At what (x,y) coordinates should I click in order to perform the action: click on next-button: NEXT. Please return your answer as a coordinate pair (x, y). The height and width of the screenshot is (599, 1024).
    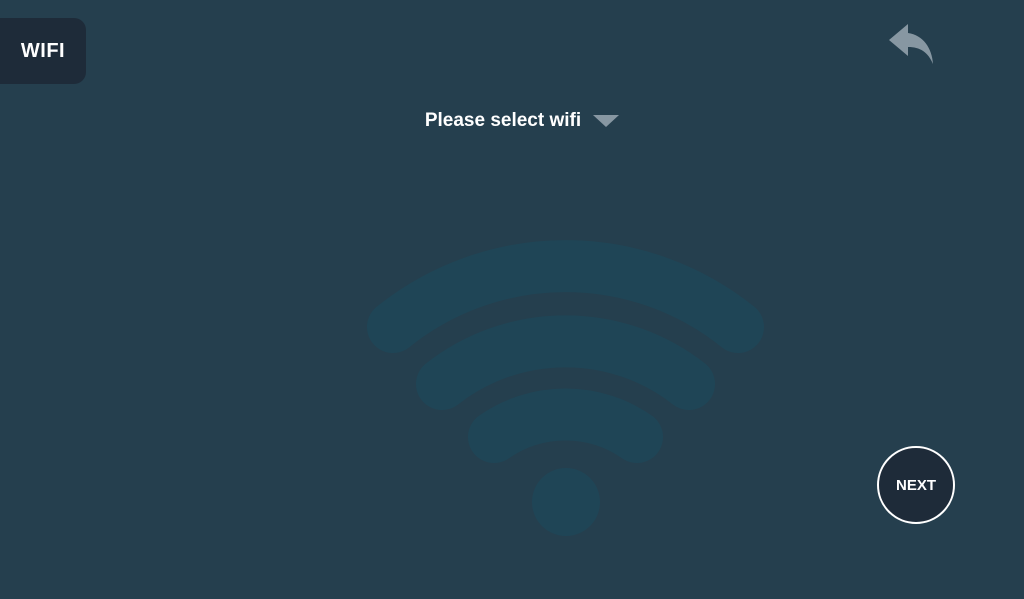
    Looking at the image, I should click on (916, 485).